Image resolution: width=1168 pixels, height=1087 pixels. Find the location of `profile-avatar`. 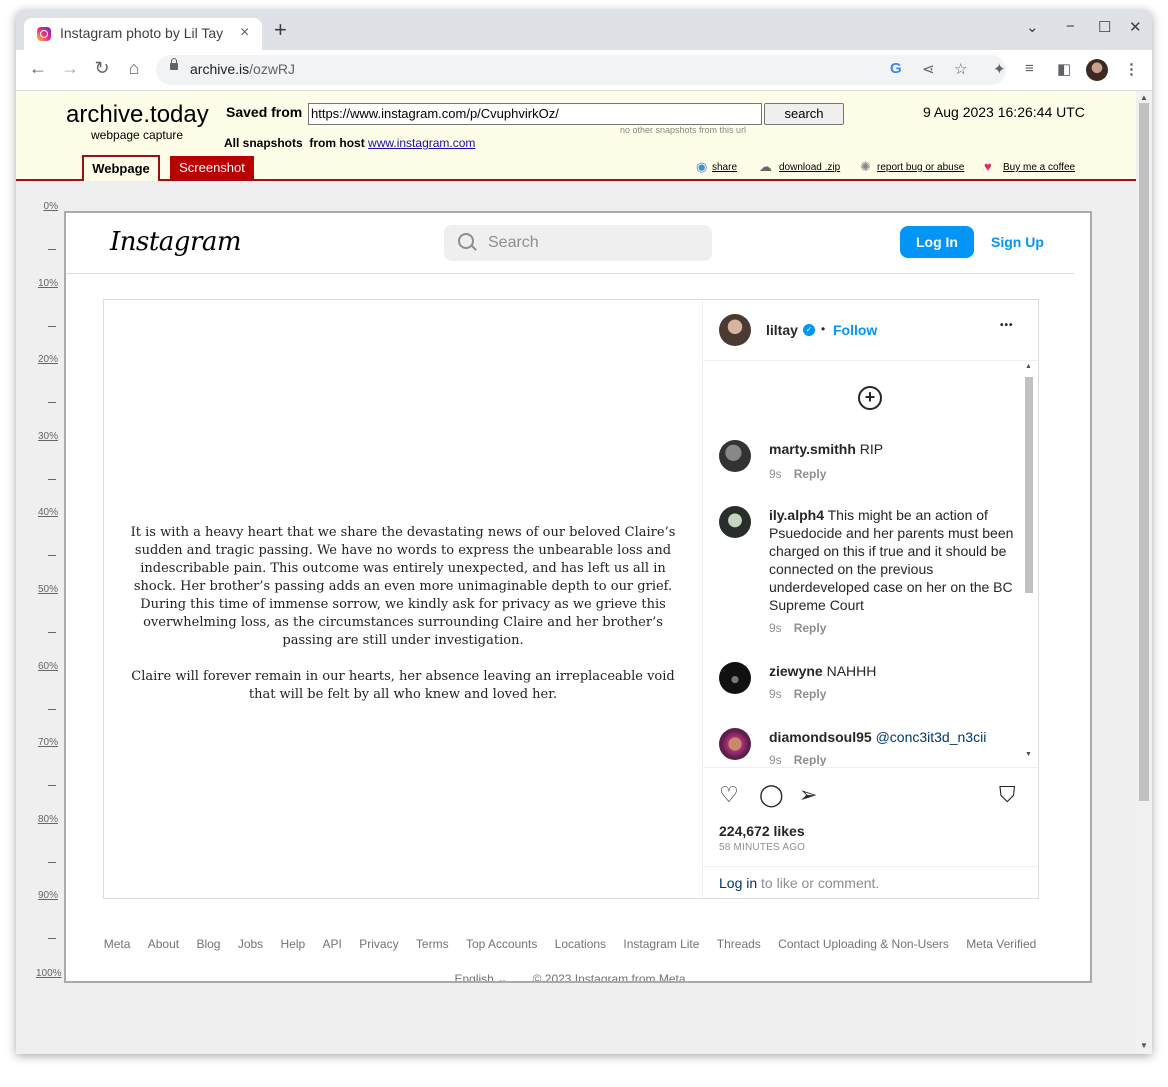

profile-avatar is located at coordinates (1097, 70).